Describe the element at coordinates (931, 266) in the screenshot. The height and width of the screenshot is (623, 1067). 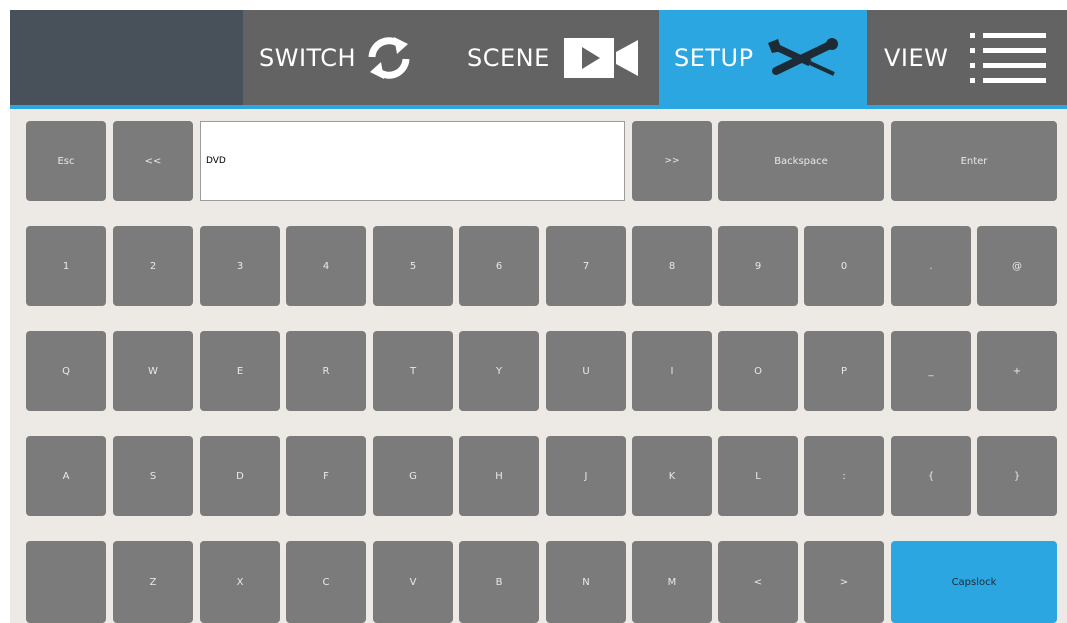
I see `key-period: .` at that location.